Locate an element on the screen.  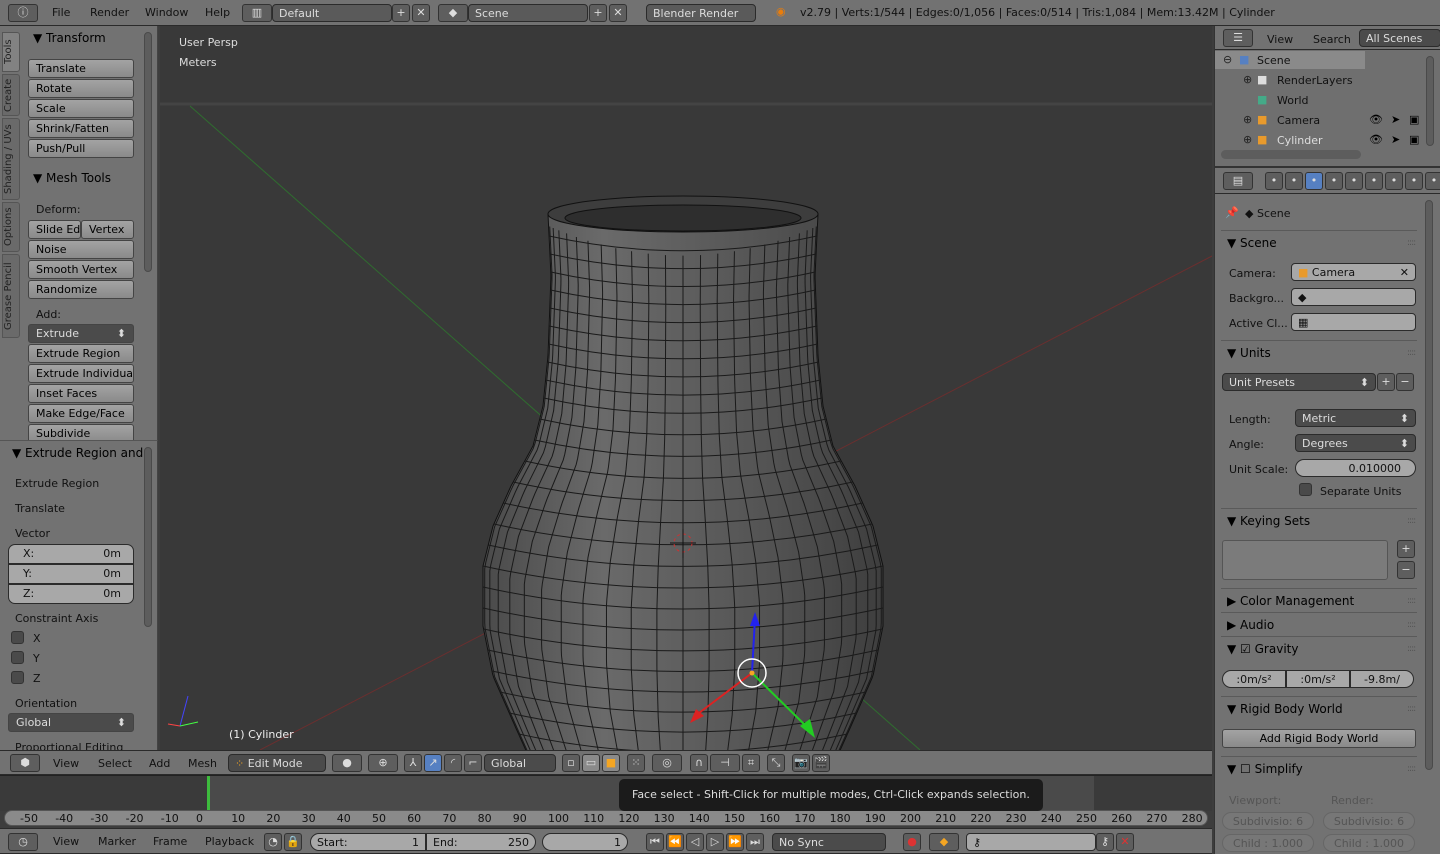
modifiers-tab-icon: • is located at coordinates (1394, 181).